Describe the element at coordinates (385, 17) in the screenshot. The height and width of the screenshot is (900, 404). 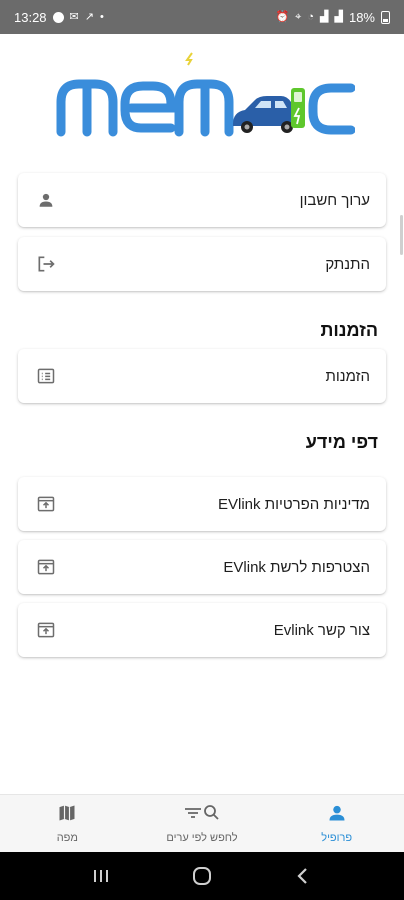
I see `battery-icon` at that location.